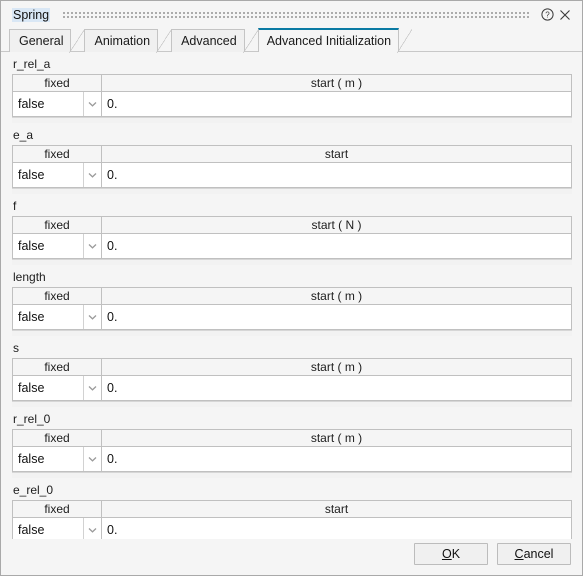  What do you see at coordinates (538, 553) in the screenshot?
I see `cancel-button-label: ancel` at bounding box center [538, 553].